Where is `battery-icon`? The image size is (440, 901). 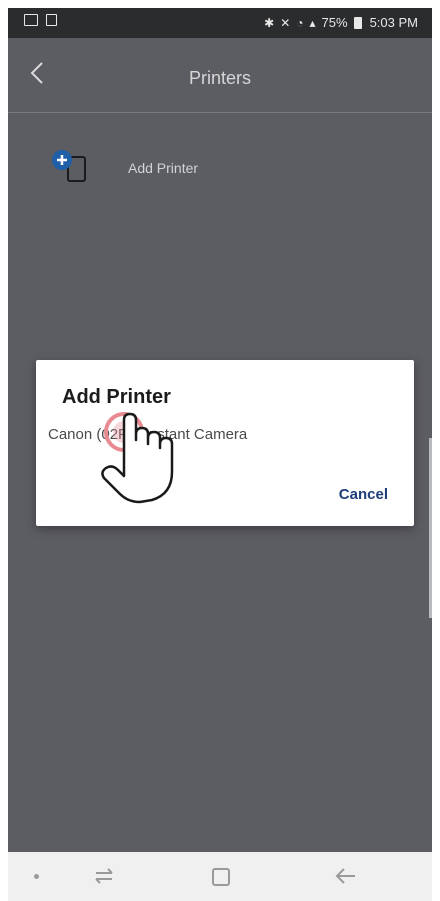
battery-icon is located at coordinates (357, 22).